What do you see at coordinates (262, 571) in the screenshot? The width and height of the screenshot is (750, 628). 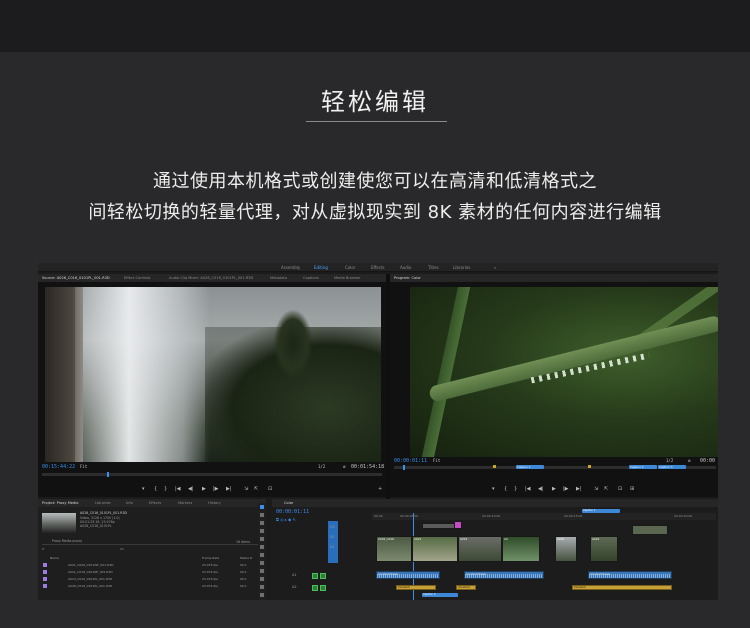 I see `pen-tool-icon` at bounding box center [262, 571].